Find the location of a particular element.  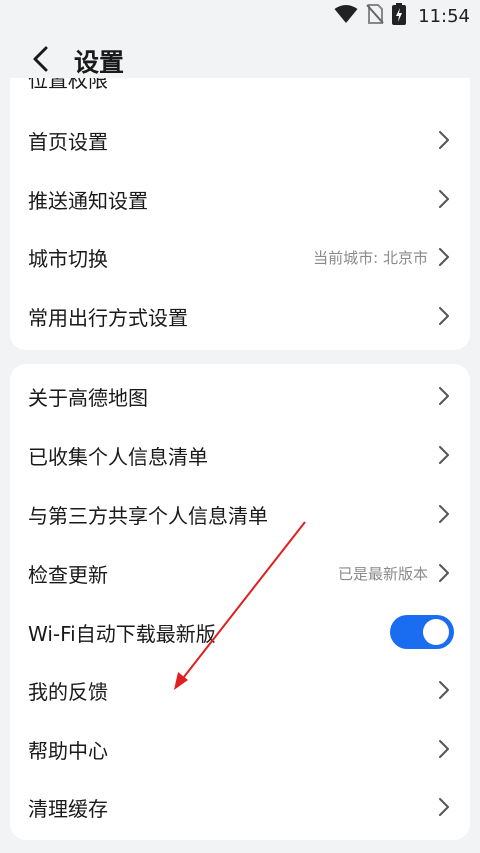

chevron-left-icon is located at coordinates (40, 61).